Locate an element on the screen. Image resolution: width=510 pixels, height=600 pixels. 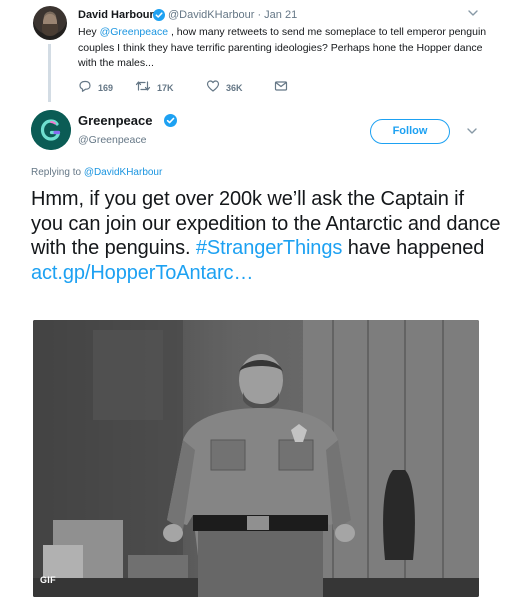
retweet-count: 17K is located at coordinates (165, 88).